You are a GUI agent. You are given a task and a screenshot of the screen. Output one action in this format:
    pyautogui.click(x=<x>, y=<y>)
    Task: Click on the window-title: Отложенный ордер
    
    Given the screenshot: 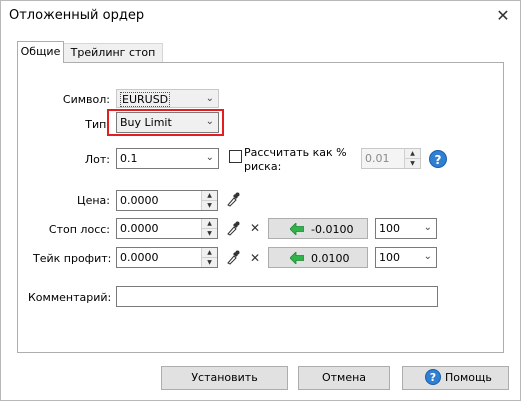 What is the action you would take?
    pyautogui.click(x=77, y=15)
    